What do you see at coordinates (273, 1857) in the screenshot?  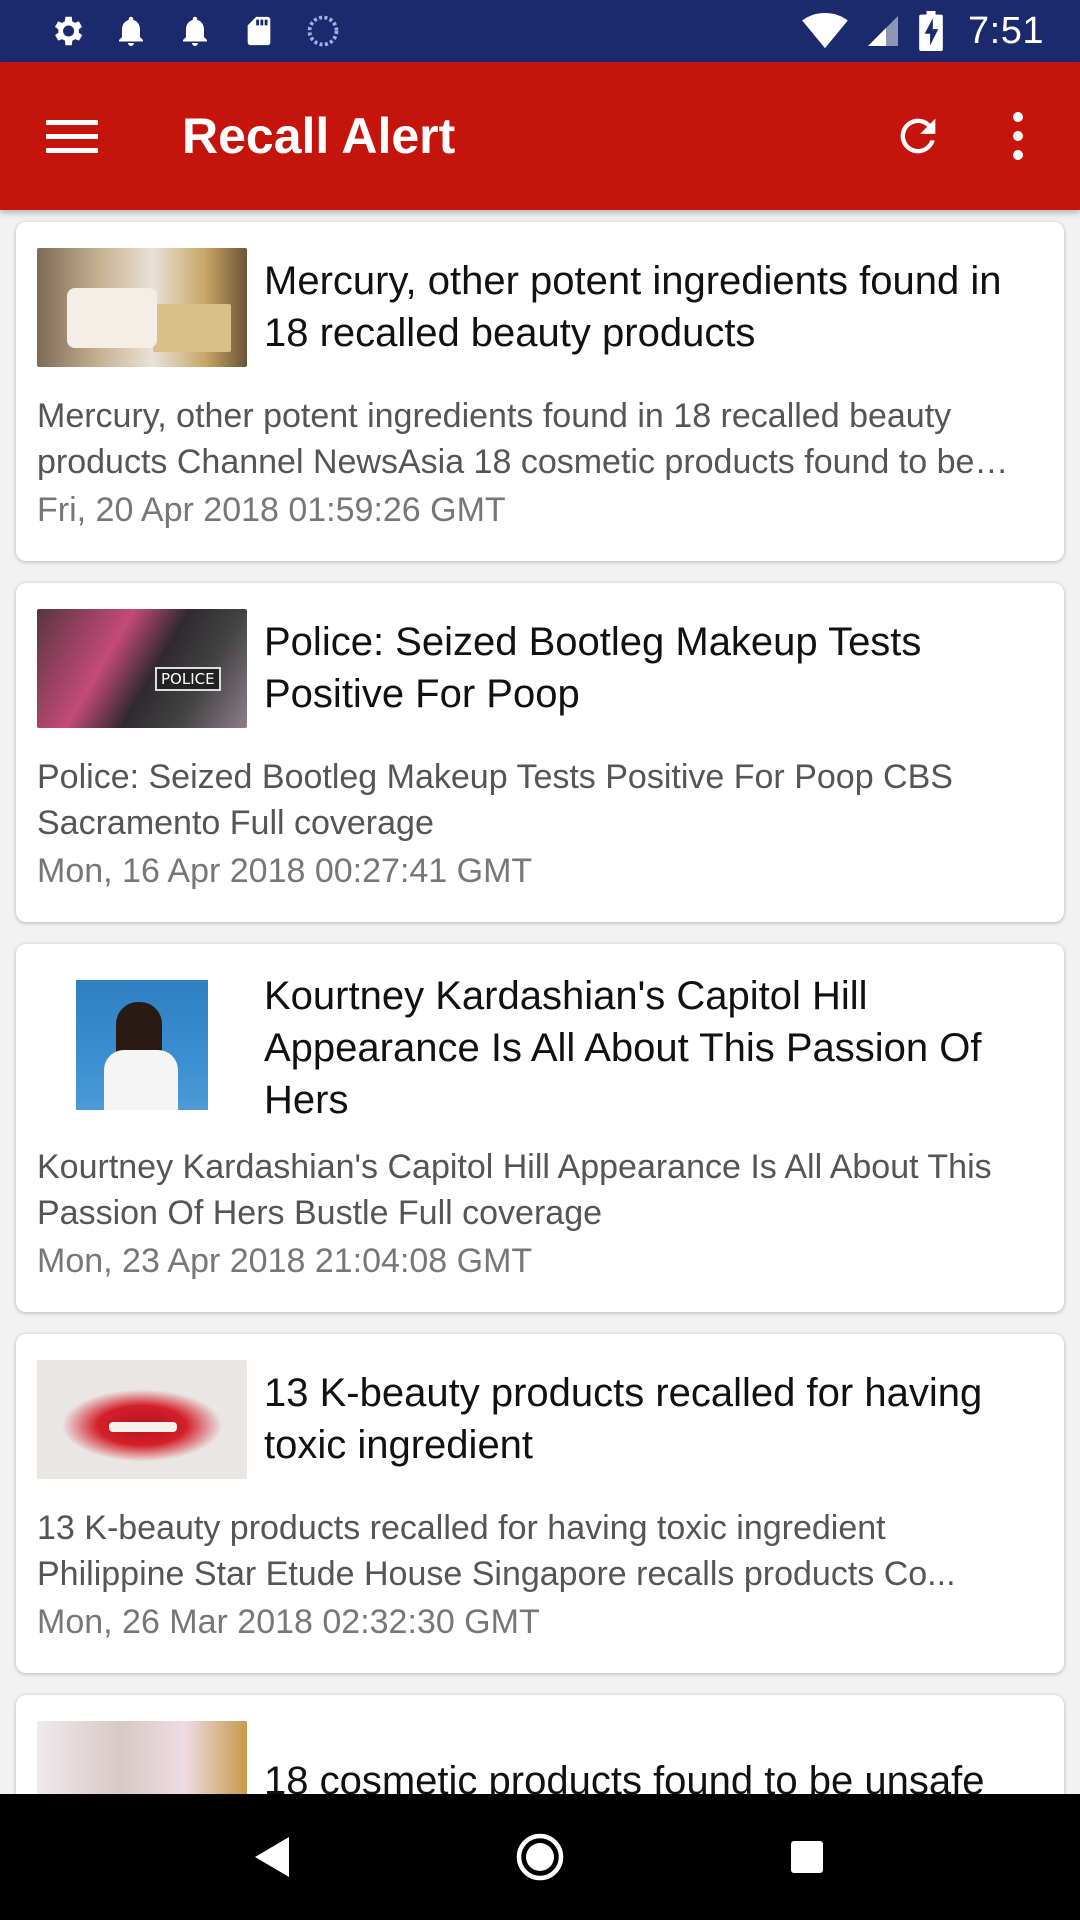 I see `back-icon` at bounding box center [273, 1857].